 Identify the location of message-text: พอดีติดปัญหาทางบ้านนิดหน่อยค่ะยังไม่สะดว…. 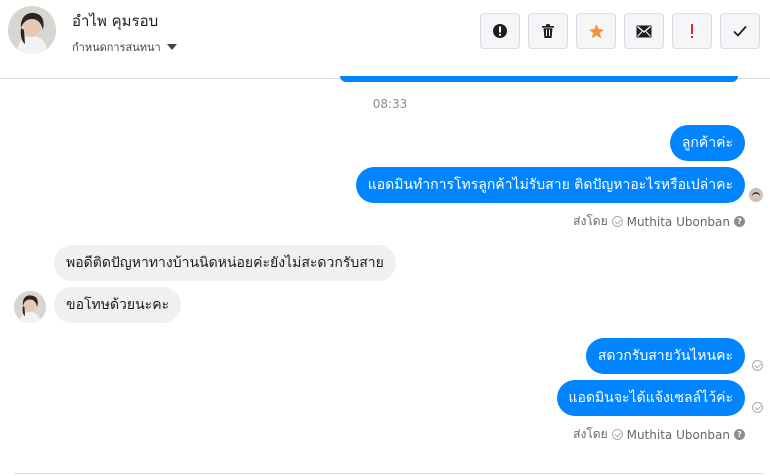
(225, 263).